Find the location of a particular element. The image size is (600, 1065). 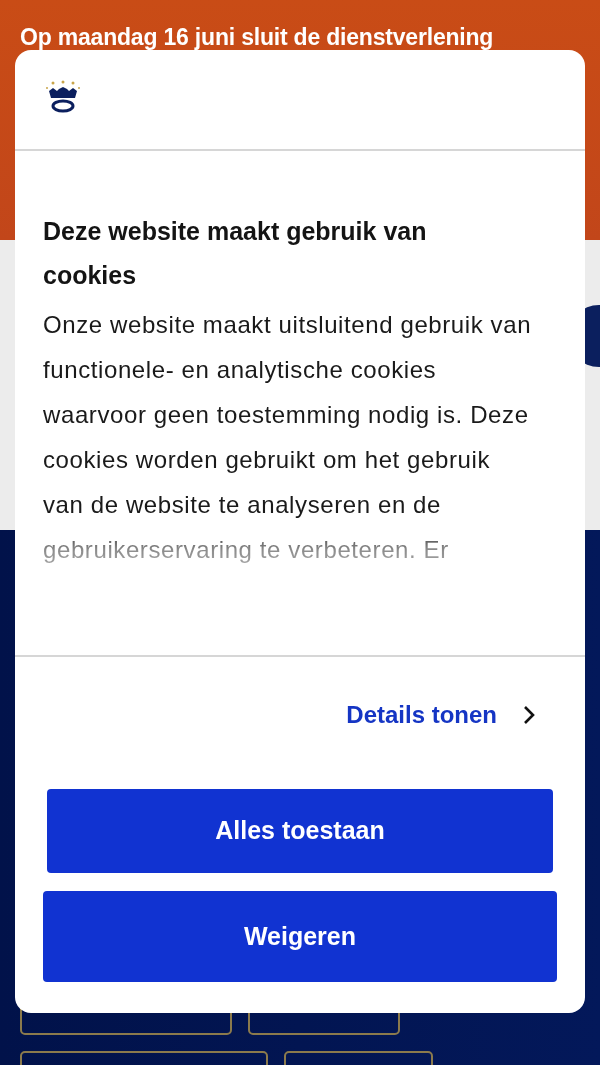

allow-all-button: Alles toestaan is located at coordinates (300, 831).